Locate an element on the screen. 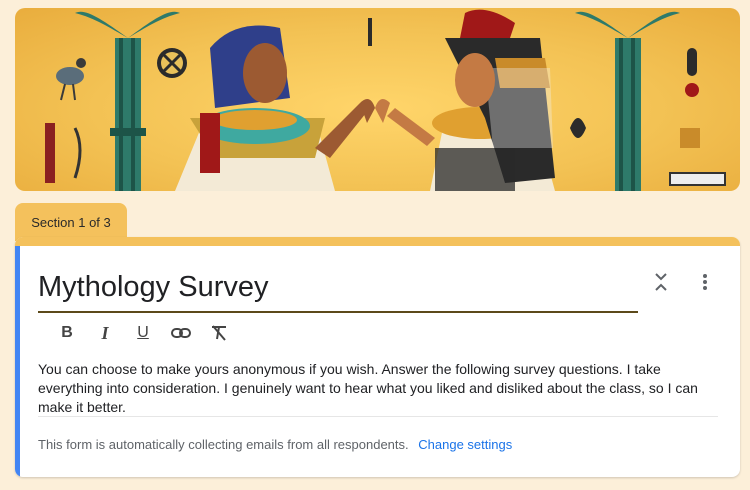 The height and width of the screenshot is (490, 750). queen-figure is located at coordinates (471, 100).